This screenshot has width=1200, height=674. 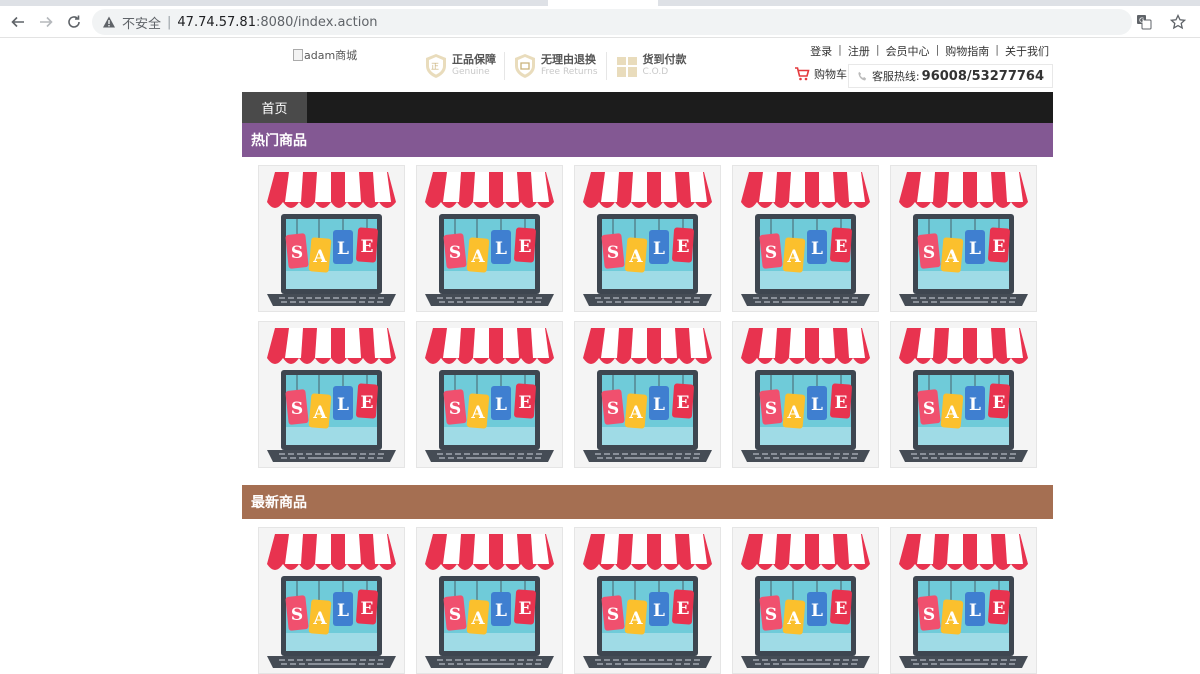 What do you see at coordinates (655, 72) in the screenshot?
I see `guarantee-en: C.O.D` at bounding box center [655, 72].